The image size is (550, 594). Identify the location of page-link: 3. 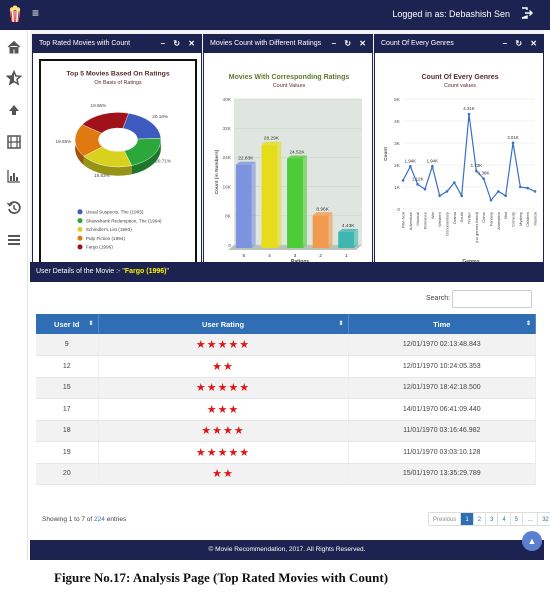
(492, 519).